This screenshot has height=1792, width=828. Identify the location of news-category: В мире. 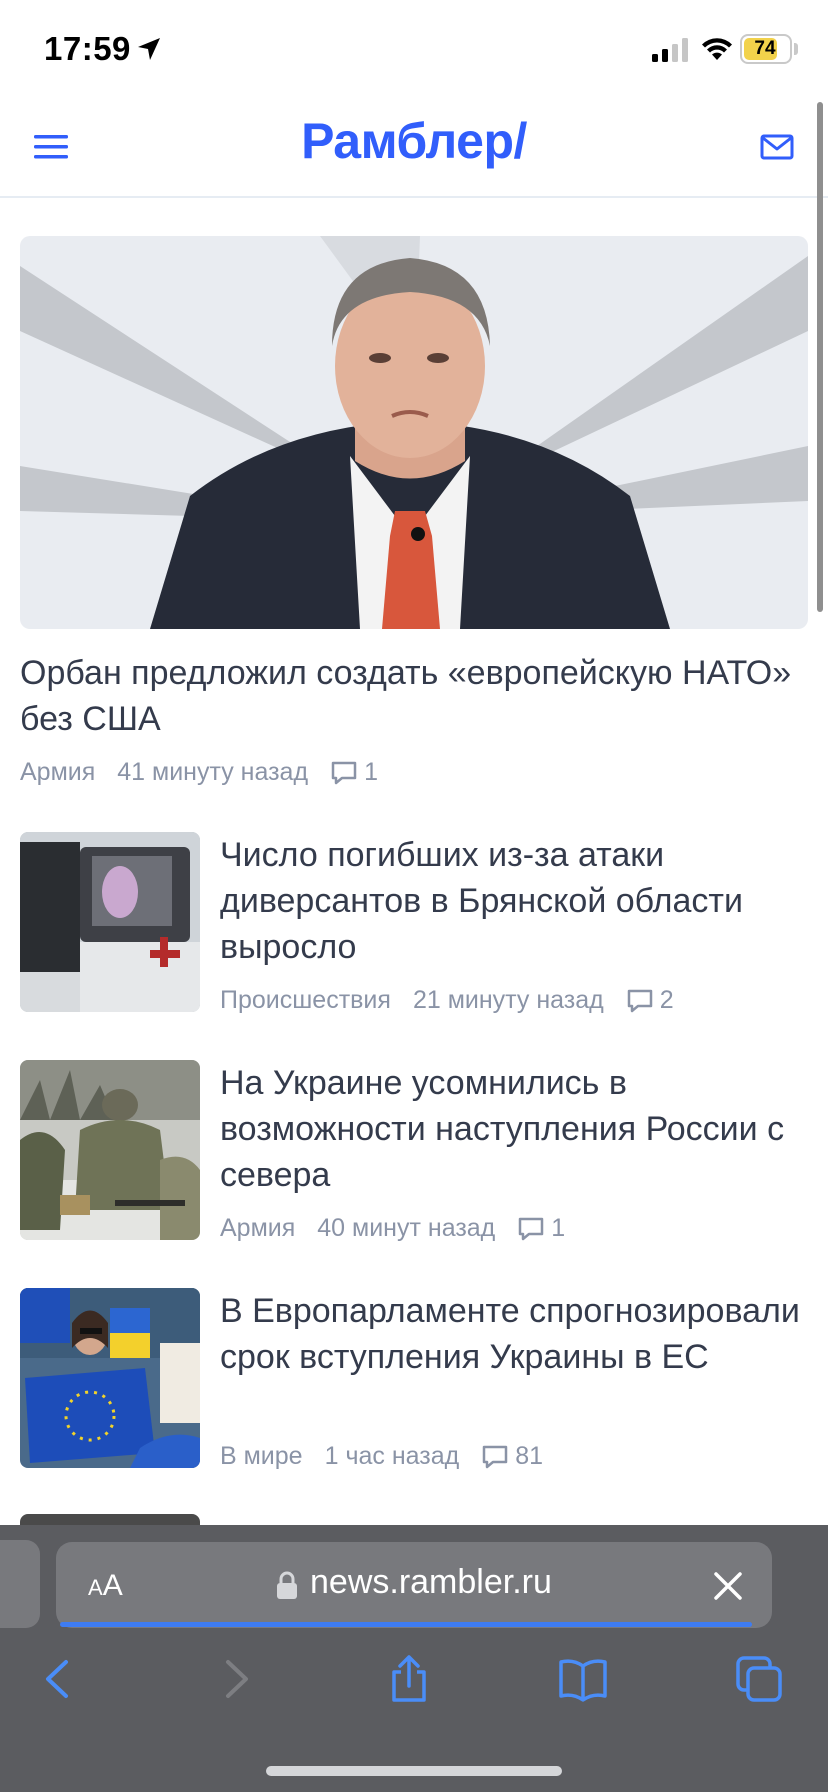
(261, 1456).